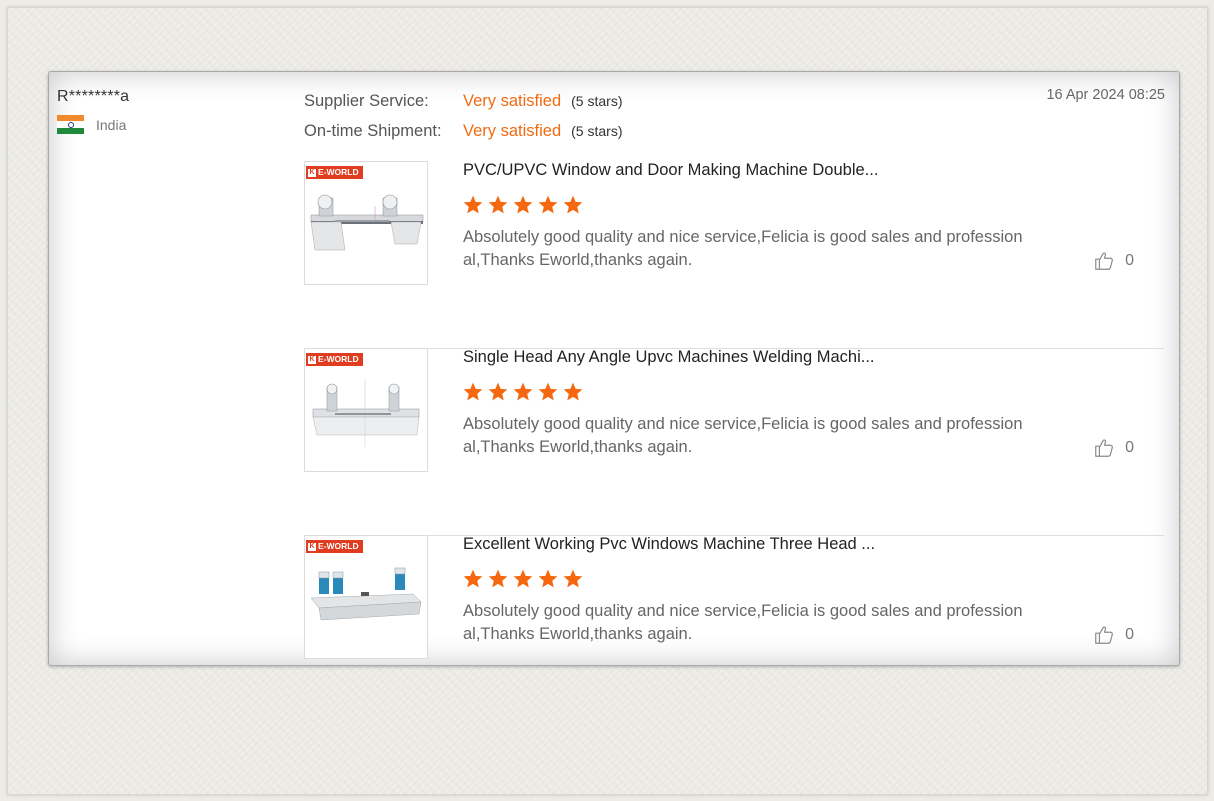 This screenshot has width=1214, height=801. Describe the element at coordinates (111, 124) in the screenshot. I see `country-name: India` at that location.